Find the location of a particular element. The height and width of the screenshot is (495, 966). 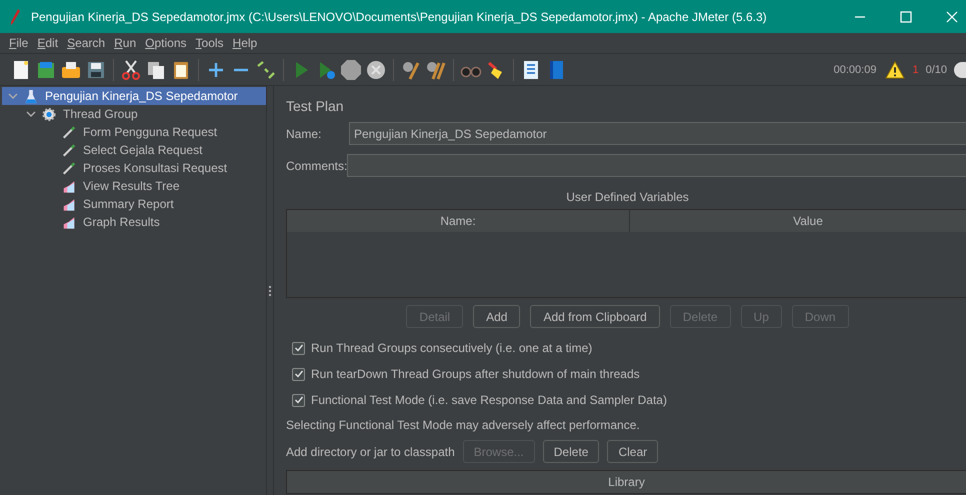

section-title: User Defined Variables is located at coordinates (627, 197).